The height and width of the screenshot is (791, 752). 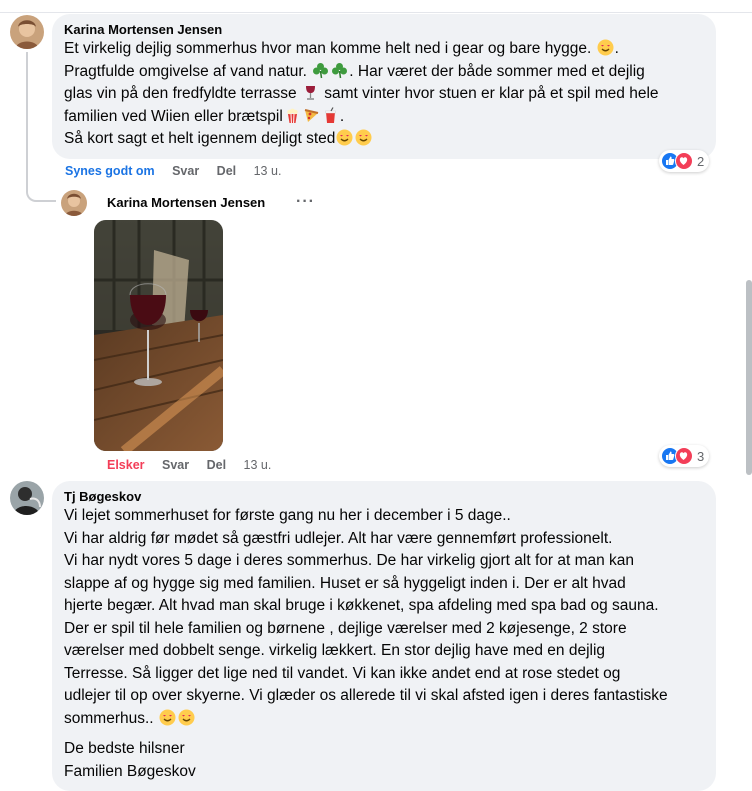 I want to click on comment-line: glas vin på den fredfyldte terrasse, so click(x=180, y=93).